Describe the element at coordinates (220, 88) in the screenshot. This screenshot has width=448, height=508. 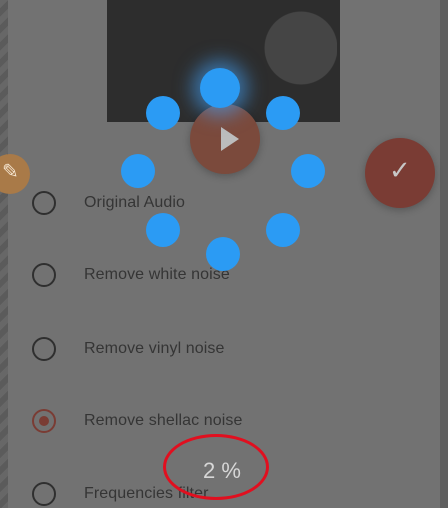
I see `spinner-dot-top` at that location.